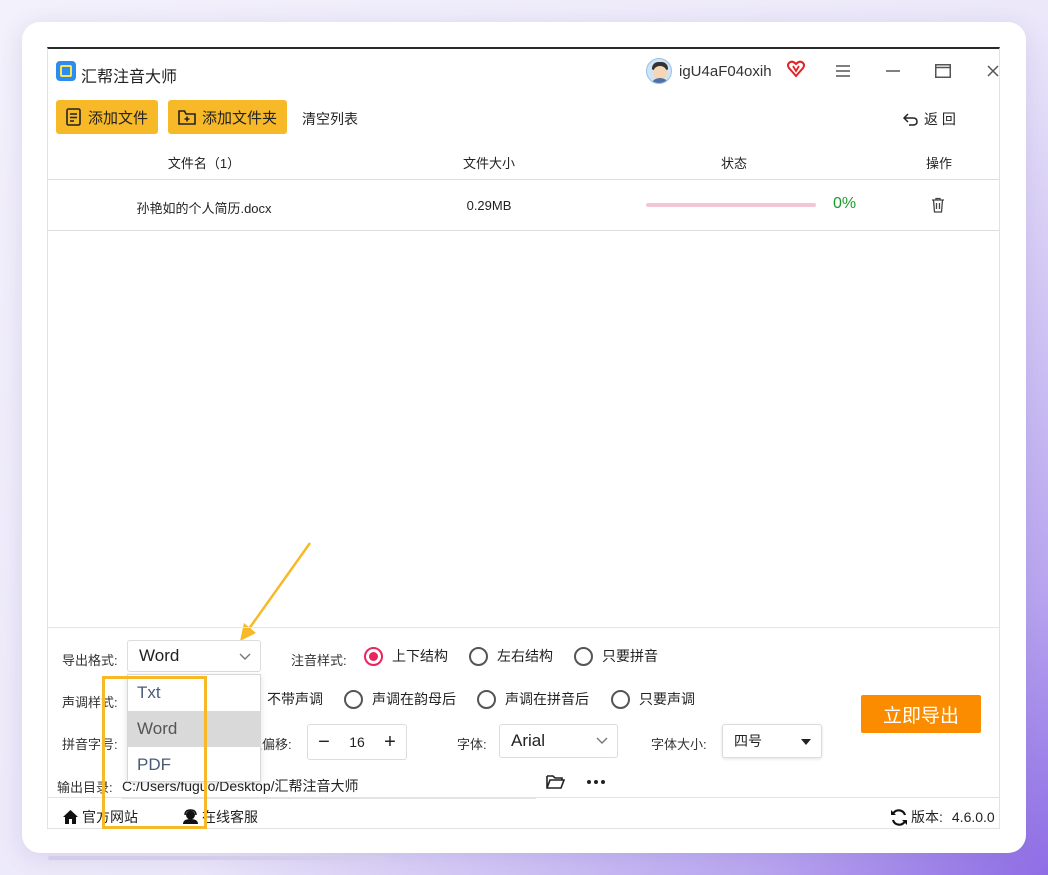  I want to click on export-format-label: 导出格式:, so click(90, 660).